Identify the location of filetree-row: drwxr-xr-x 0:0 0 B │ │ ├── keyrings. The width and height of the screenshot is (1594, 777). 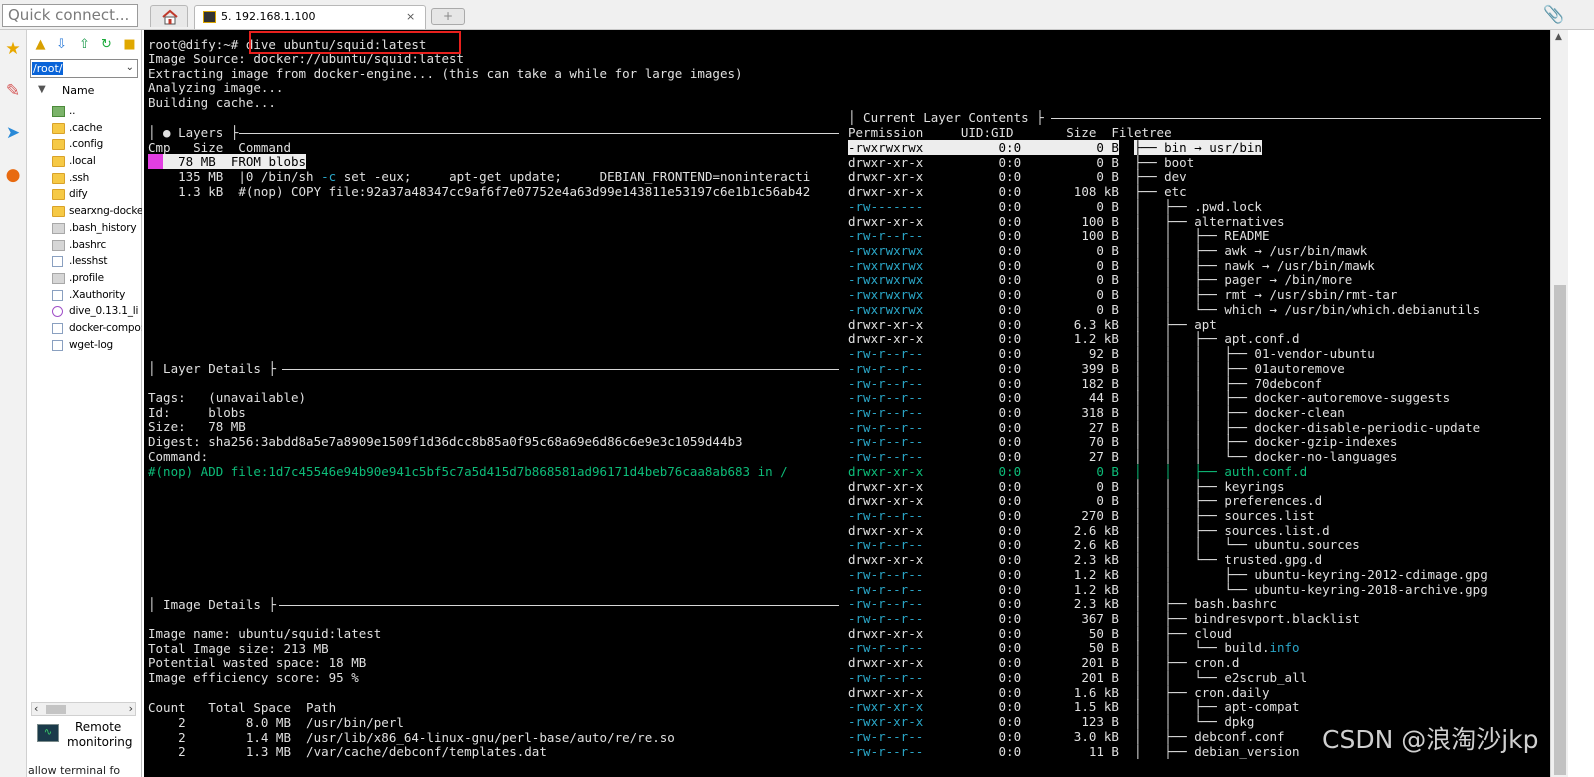
(1066, 486).